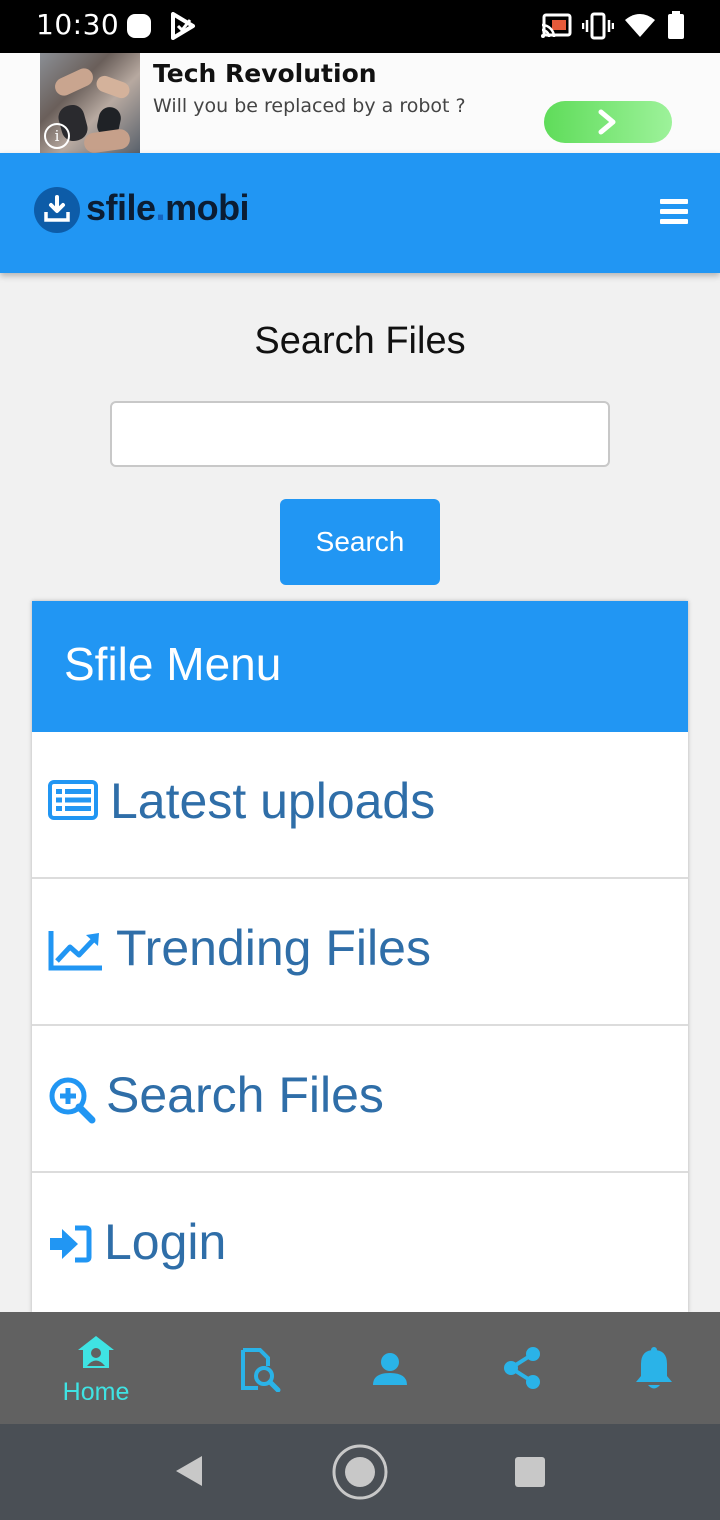 The height and width of the screenshot is (1520, 720). I want to click on bottom-nav: Home, so click(360, 1368).